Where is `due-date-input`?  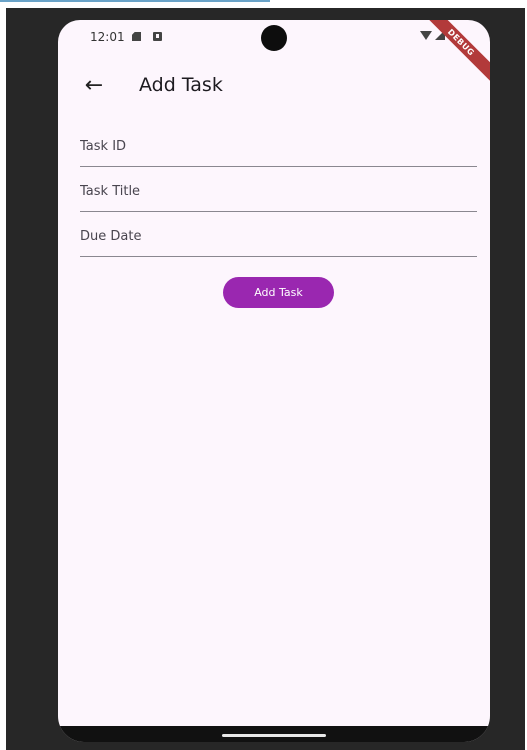
due-date-input is located at coordinates (278, 236).